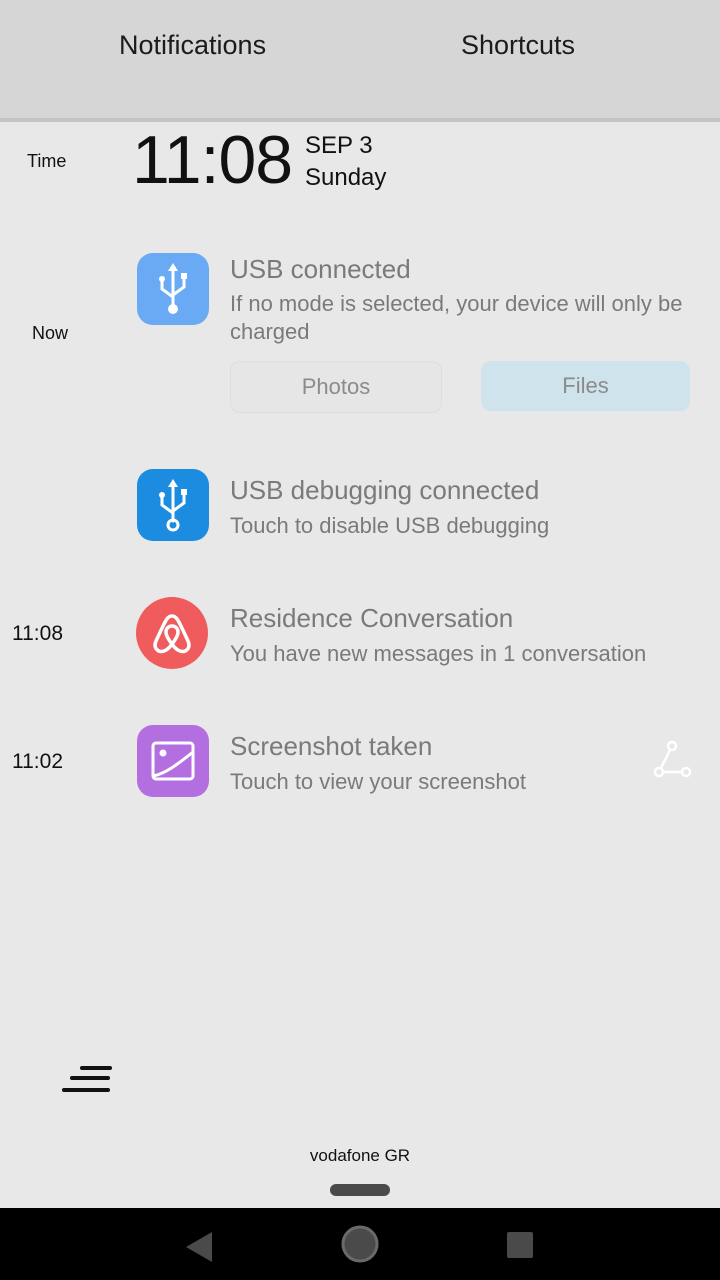 The height and width of the screenshot is (1280, 720). I want to click on notification-time-label: Now, so click(50, 333).